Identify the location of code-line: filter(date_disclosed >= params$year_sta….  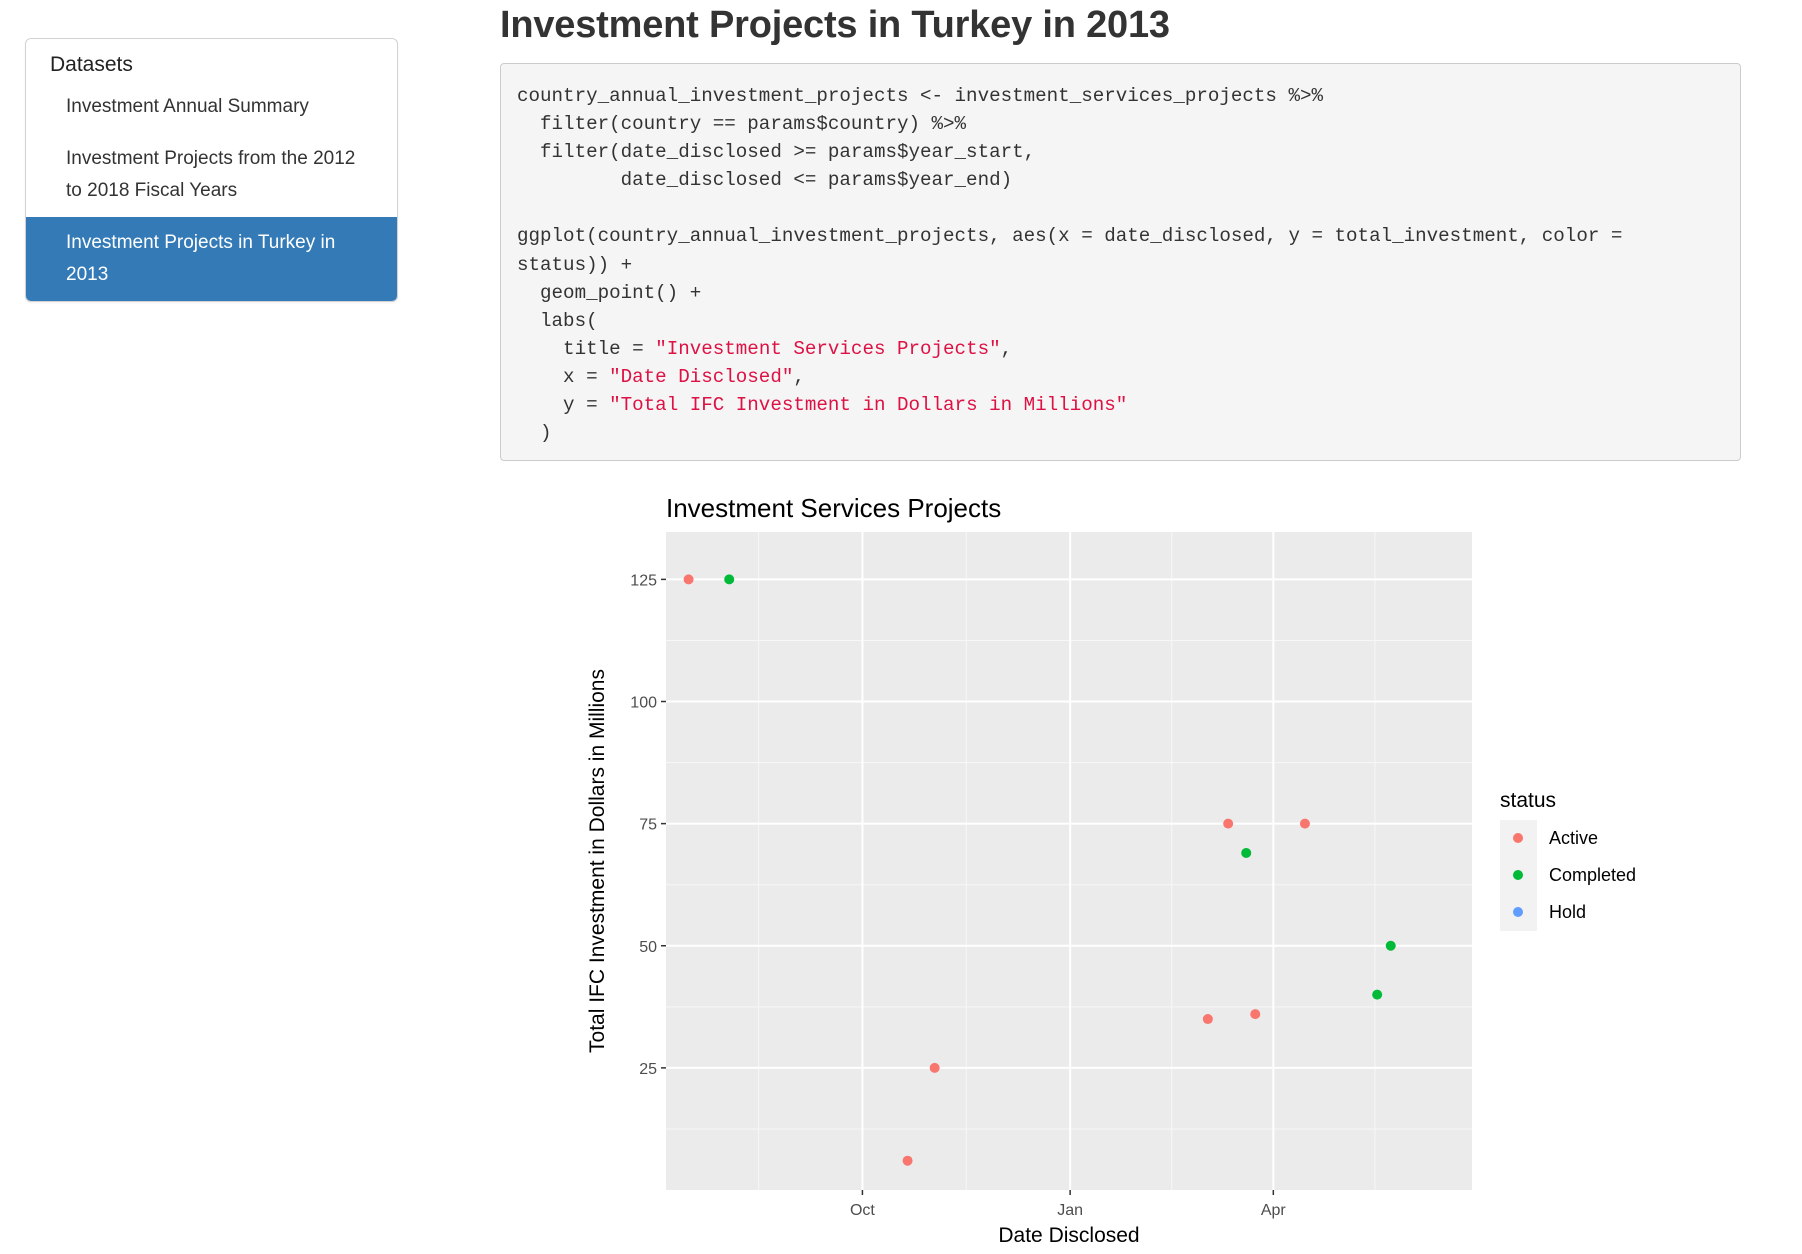
(1120, 152).